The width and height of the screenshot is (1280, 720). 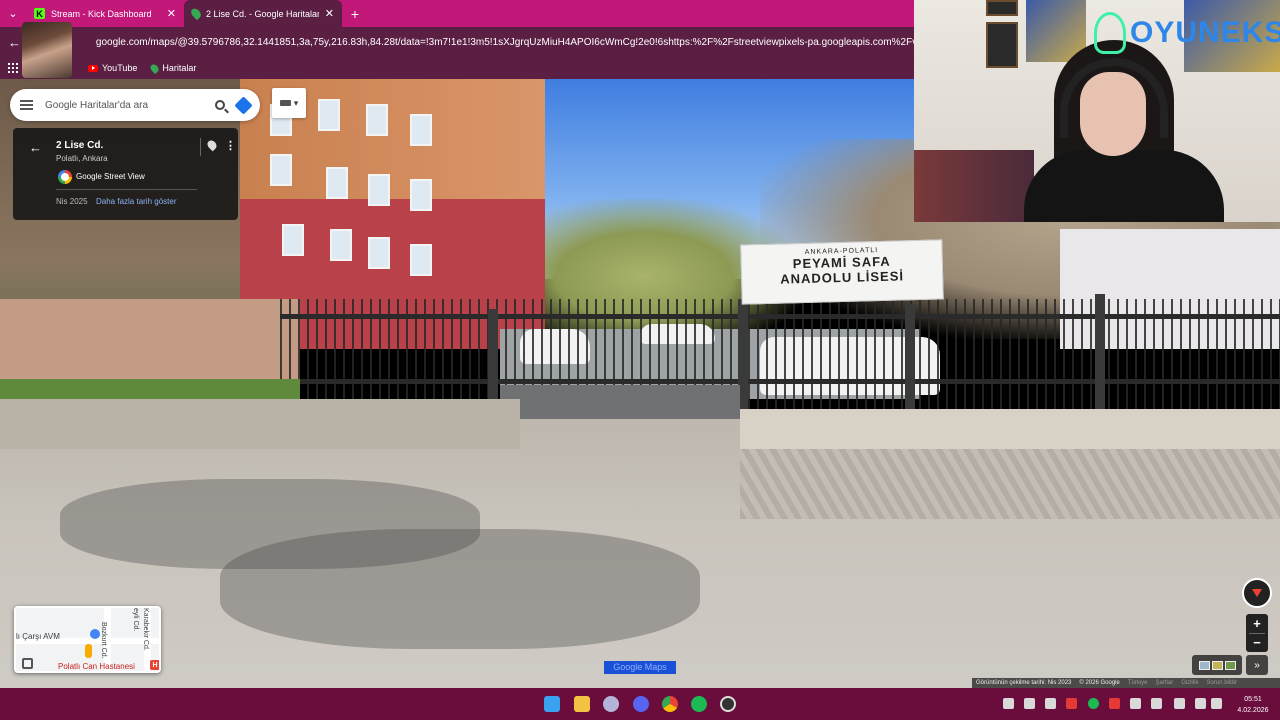 What do you see at coordinates (910, 364) in the screenshot?
I see `fence-post` at bounding box center [910, 364].